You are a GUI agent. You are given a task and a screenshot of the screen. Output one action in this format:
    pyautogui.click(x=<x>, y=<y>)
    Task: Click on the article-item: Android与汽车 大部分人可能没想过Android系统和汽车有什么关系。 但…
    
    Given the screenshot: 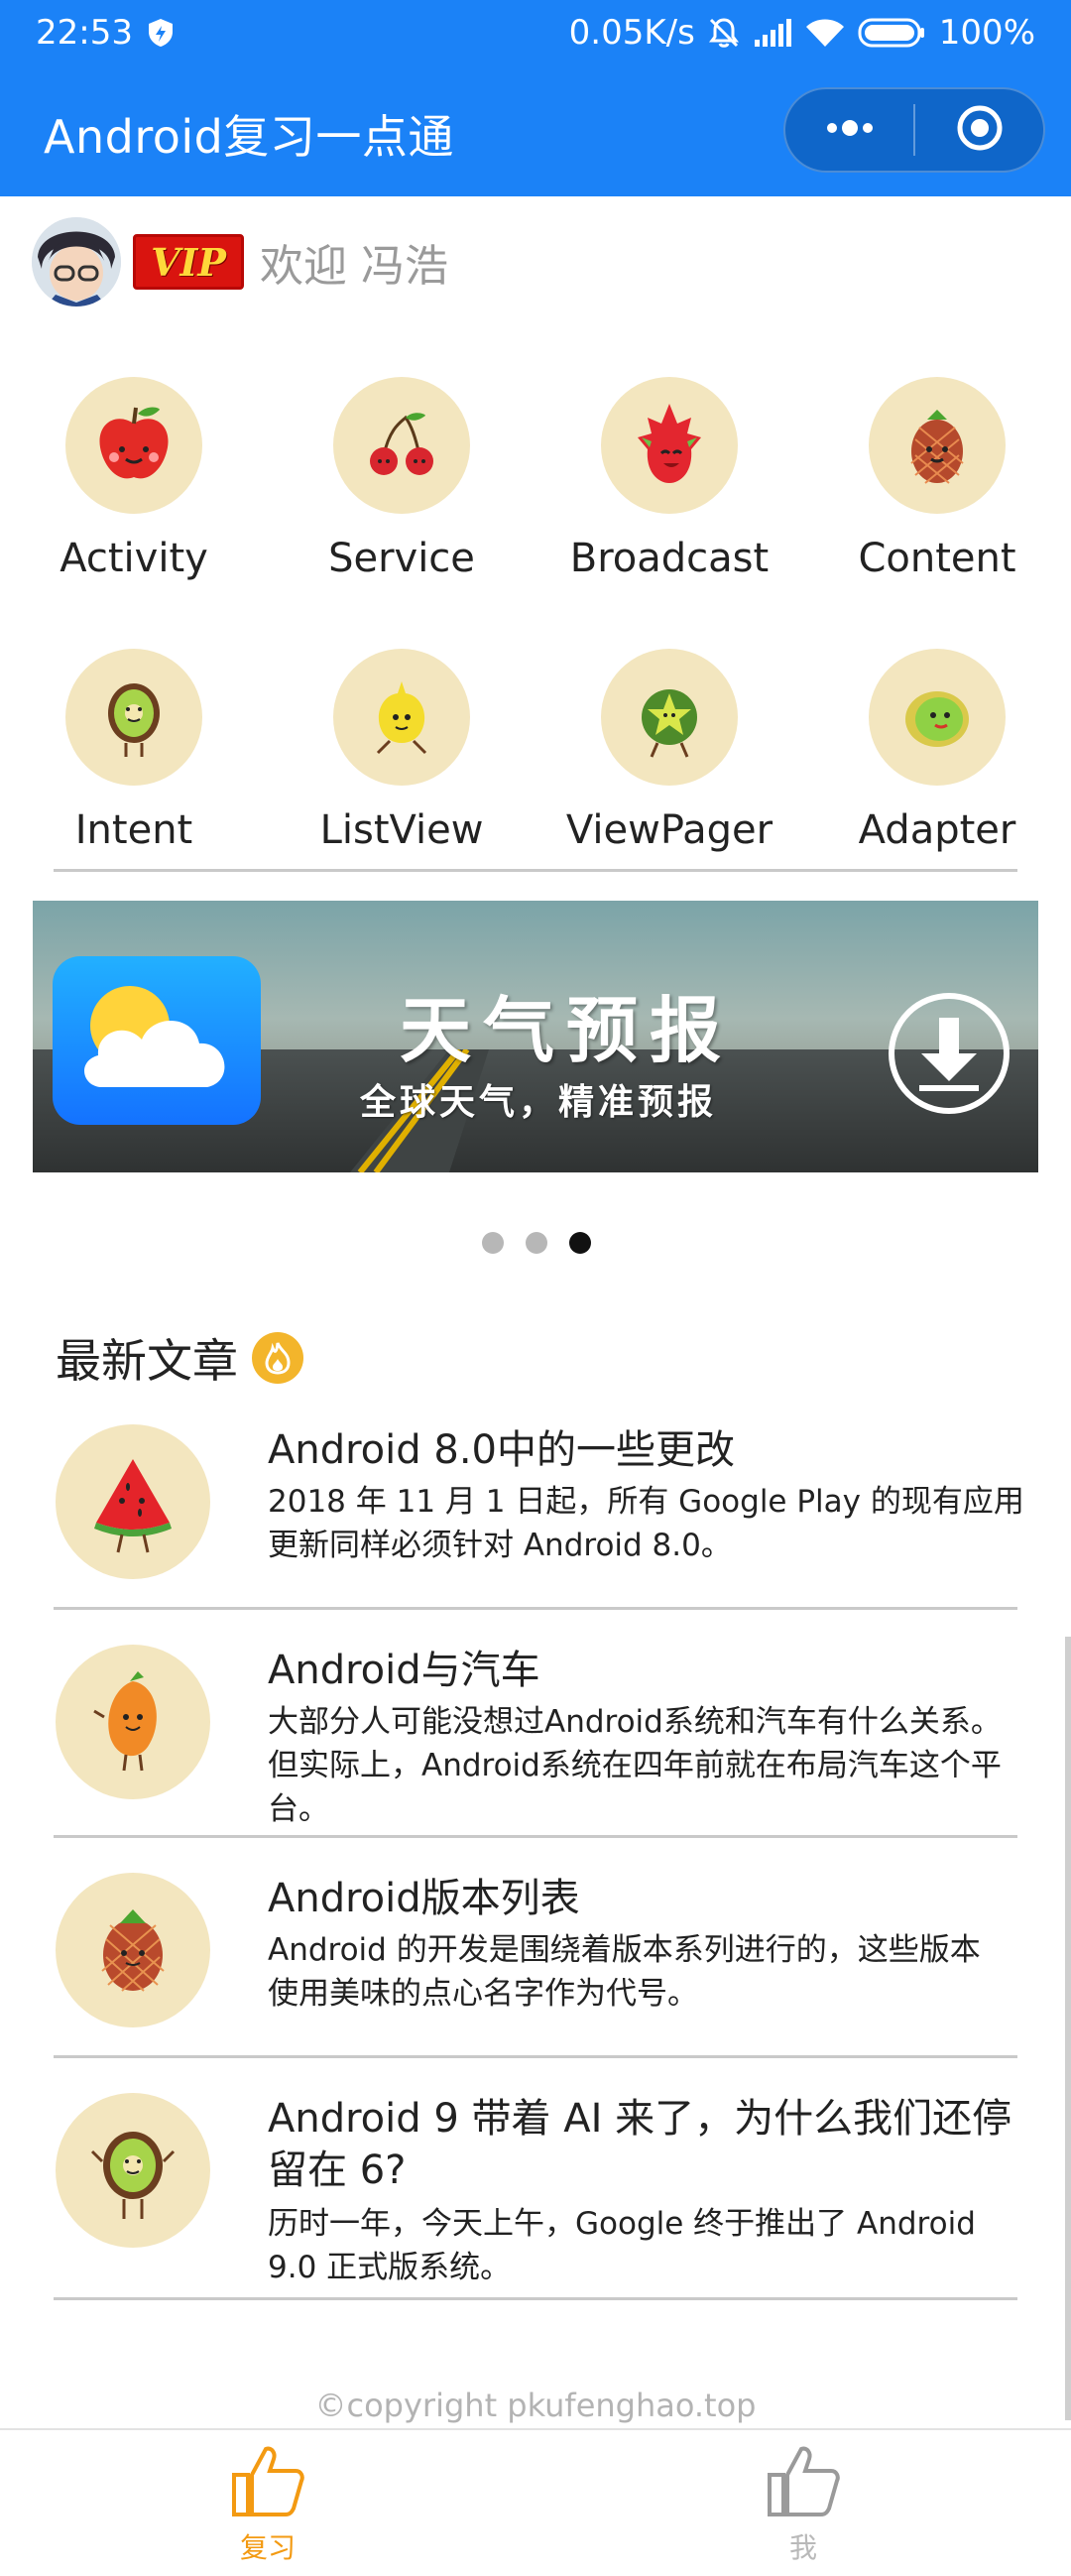 What is the action you would take?
    pyautogui.click(x=536, y=1739)
    